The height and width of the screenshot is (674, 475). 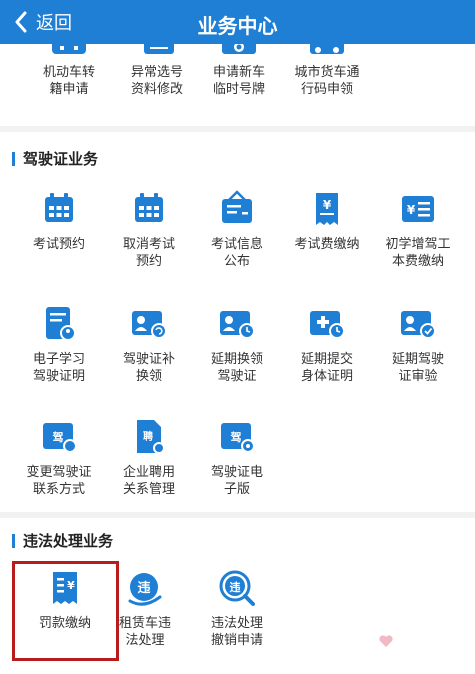 I want to click on service-learner-fee: ¥ 初学增驾工 本费缴纳, so click(x=418, y=229).